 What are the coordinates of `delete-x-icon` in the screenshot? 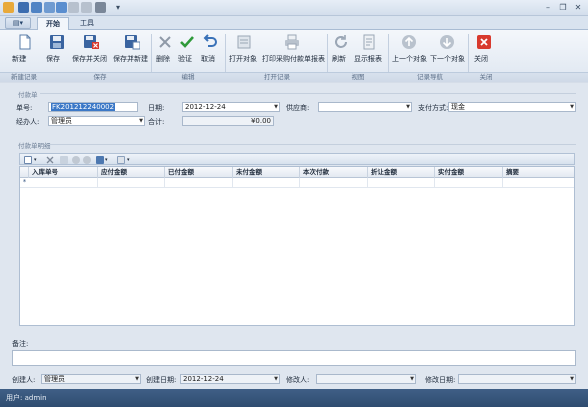 It's located at (165, 42).